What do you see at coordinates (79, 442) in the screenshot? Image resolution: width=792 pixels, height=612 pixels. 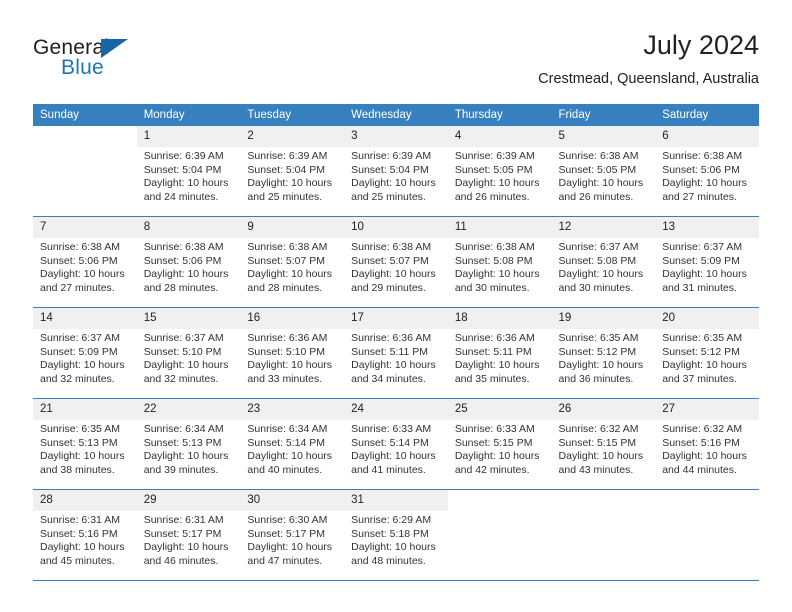 I see `sunset-text: Sunset: 5:13 PM` at bounding box center [79, 442].